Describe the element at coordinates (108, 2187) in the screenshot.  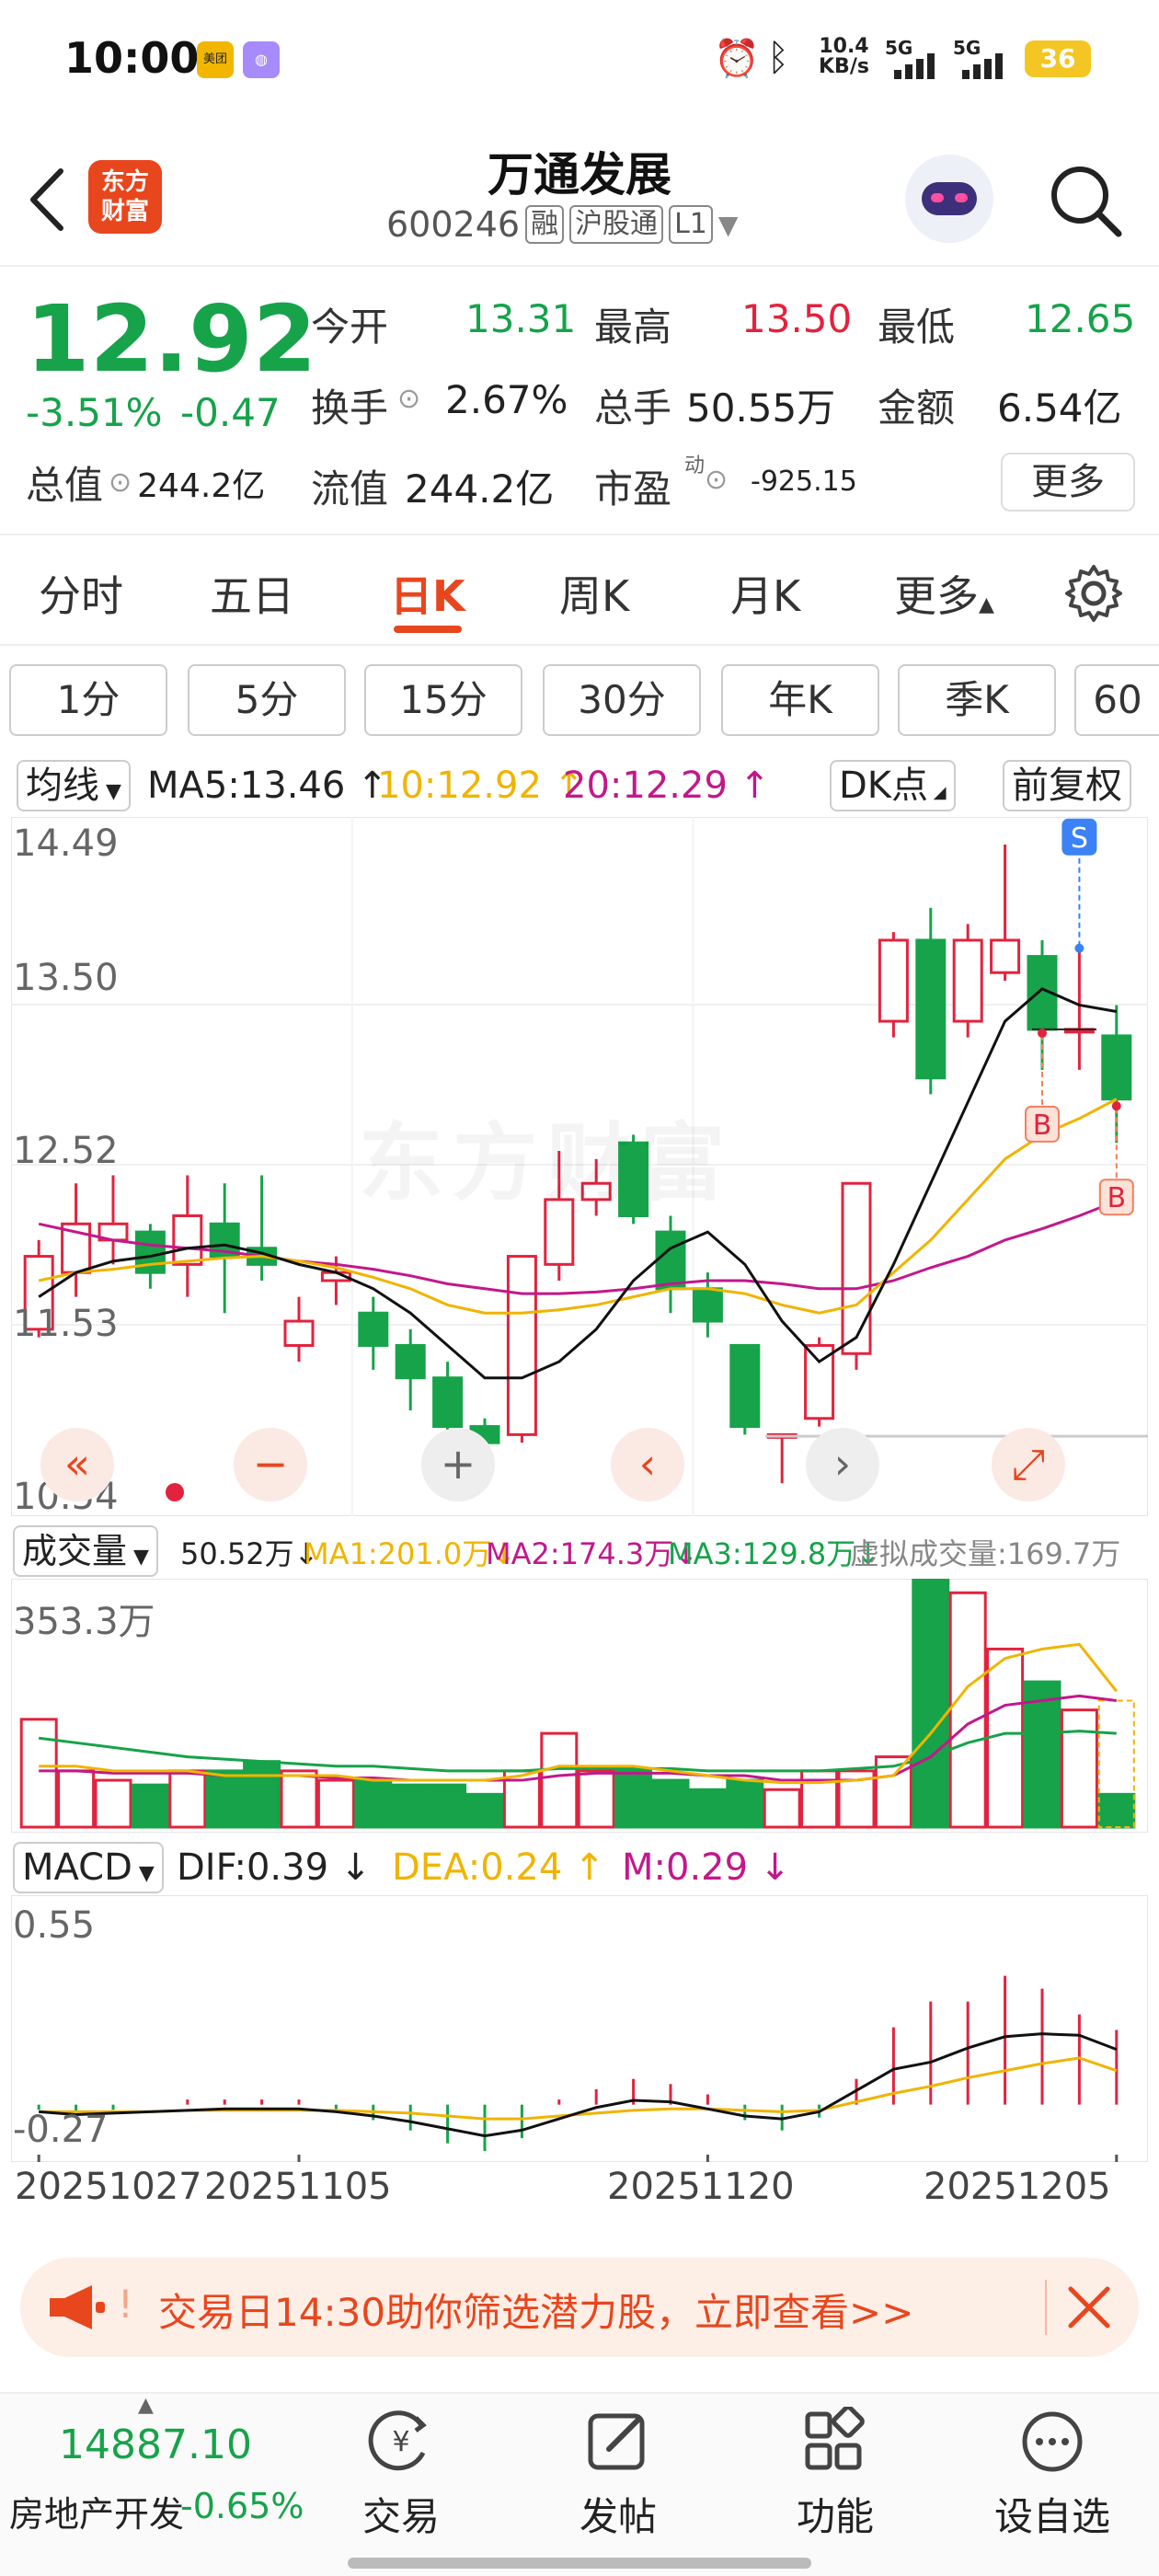
I see `date-label-0: 20251027` at that location.